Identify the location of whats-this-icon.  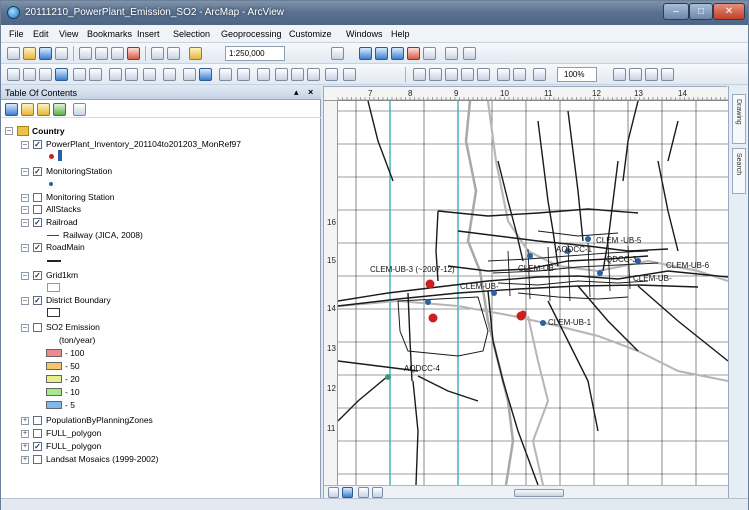
(469, 53).